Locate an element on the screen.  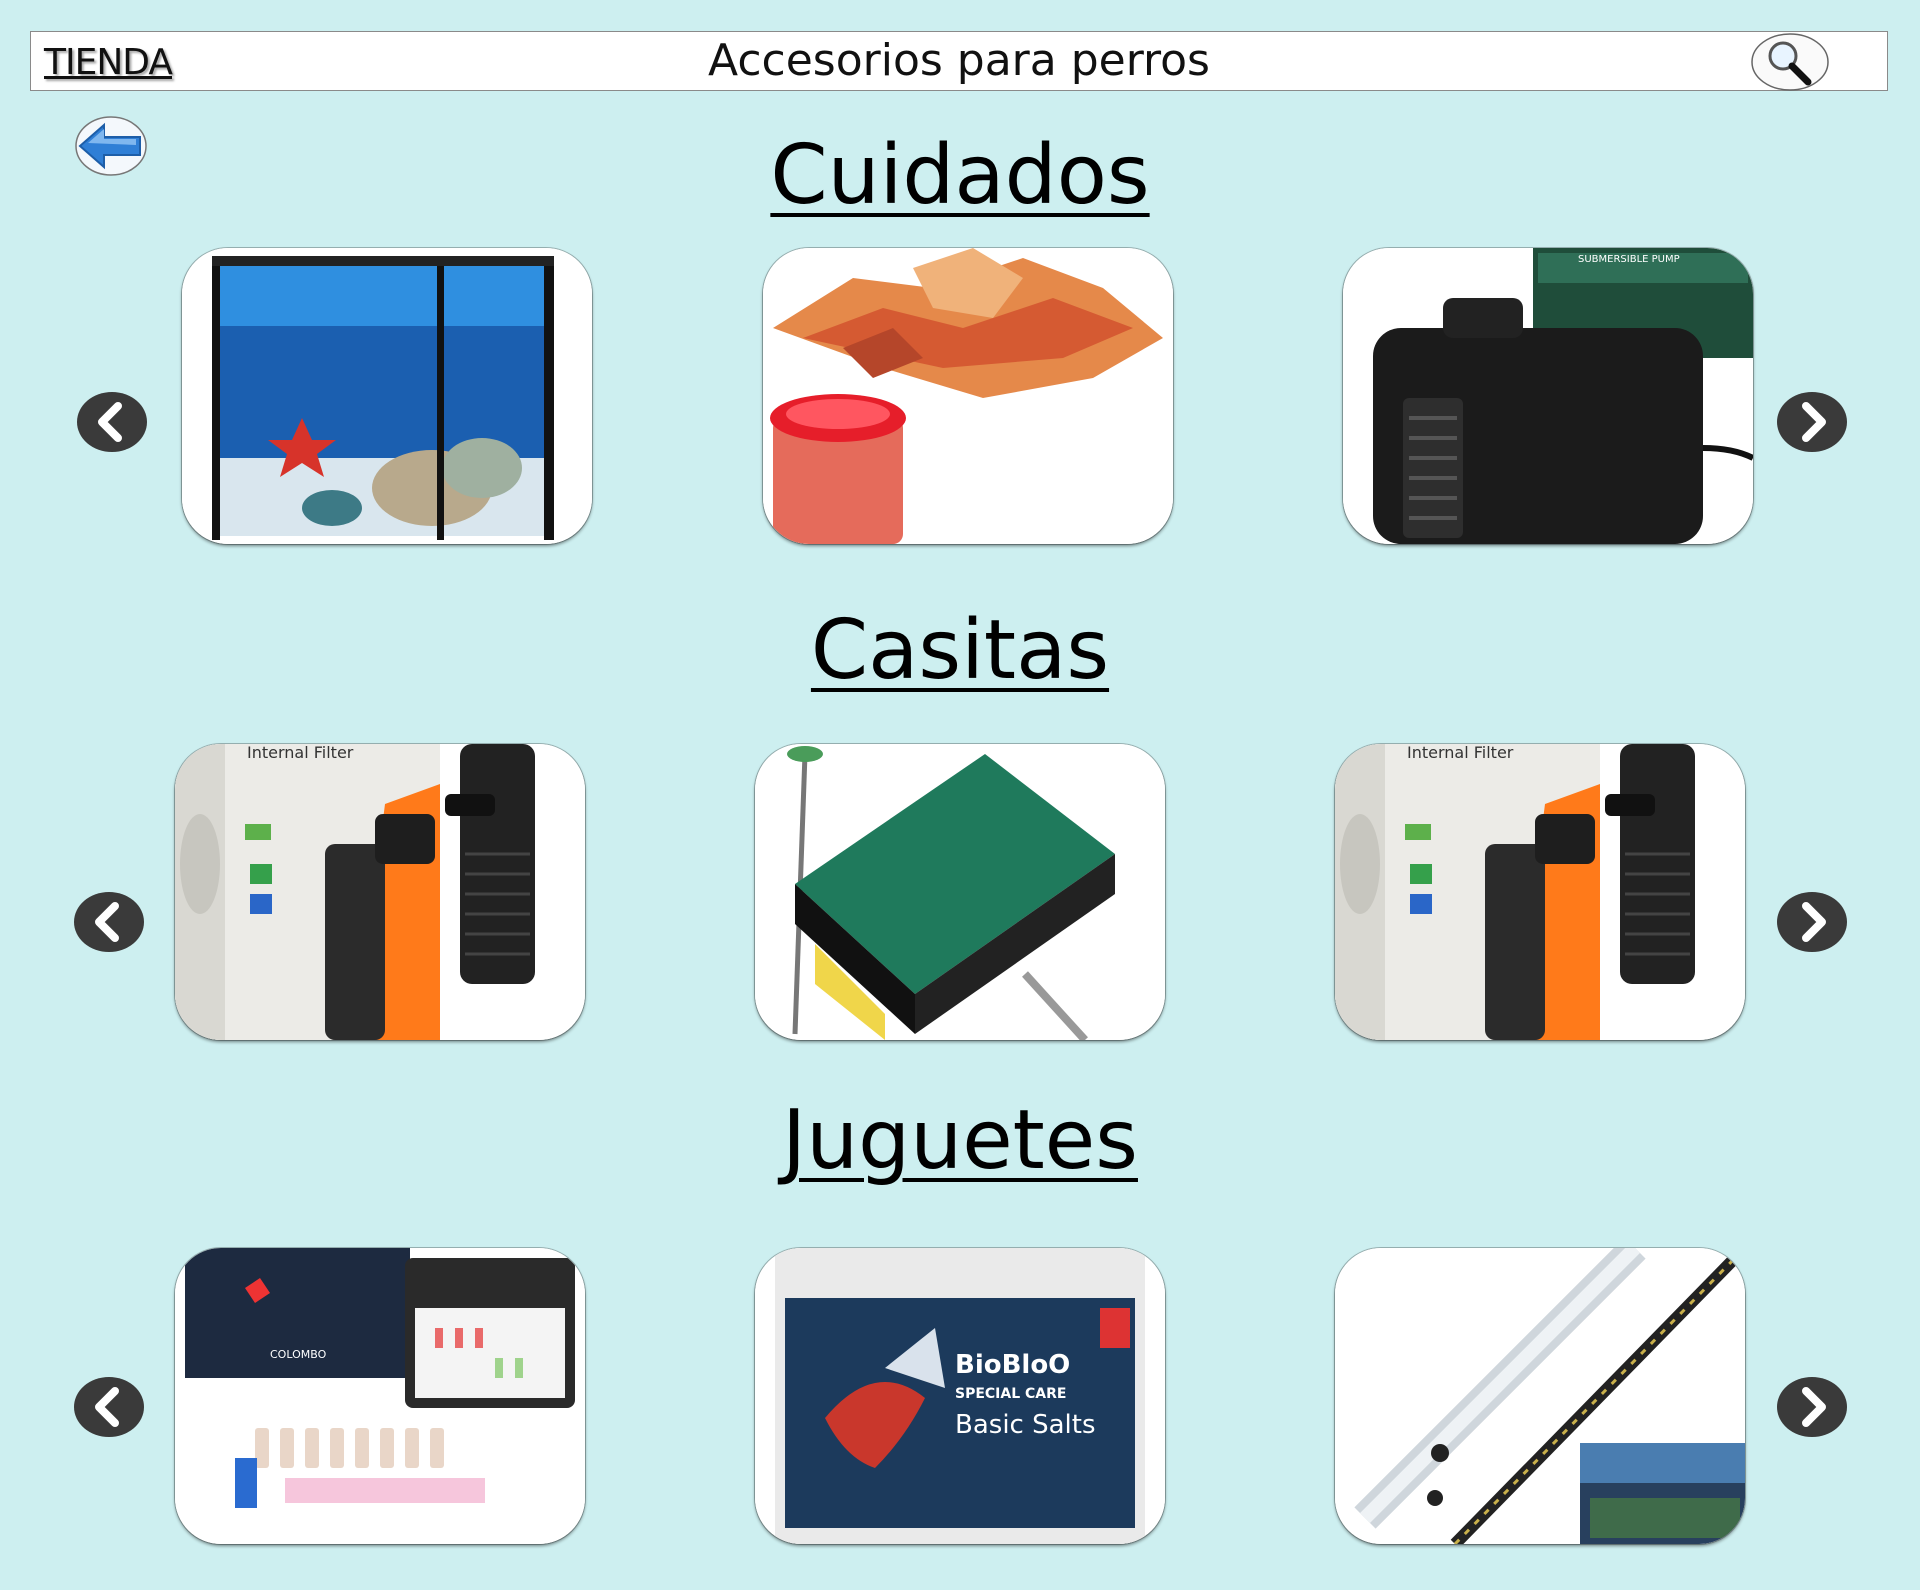
product-card: SUBMERSIBLE PUMP is located at coordinates (1548, 396).